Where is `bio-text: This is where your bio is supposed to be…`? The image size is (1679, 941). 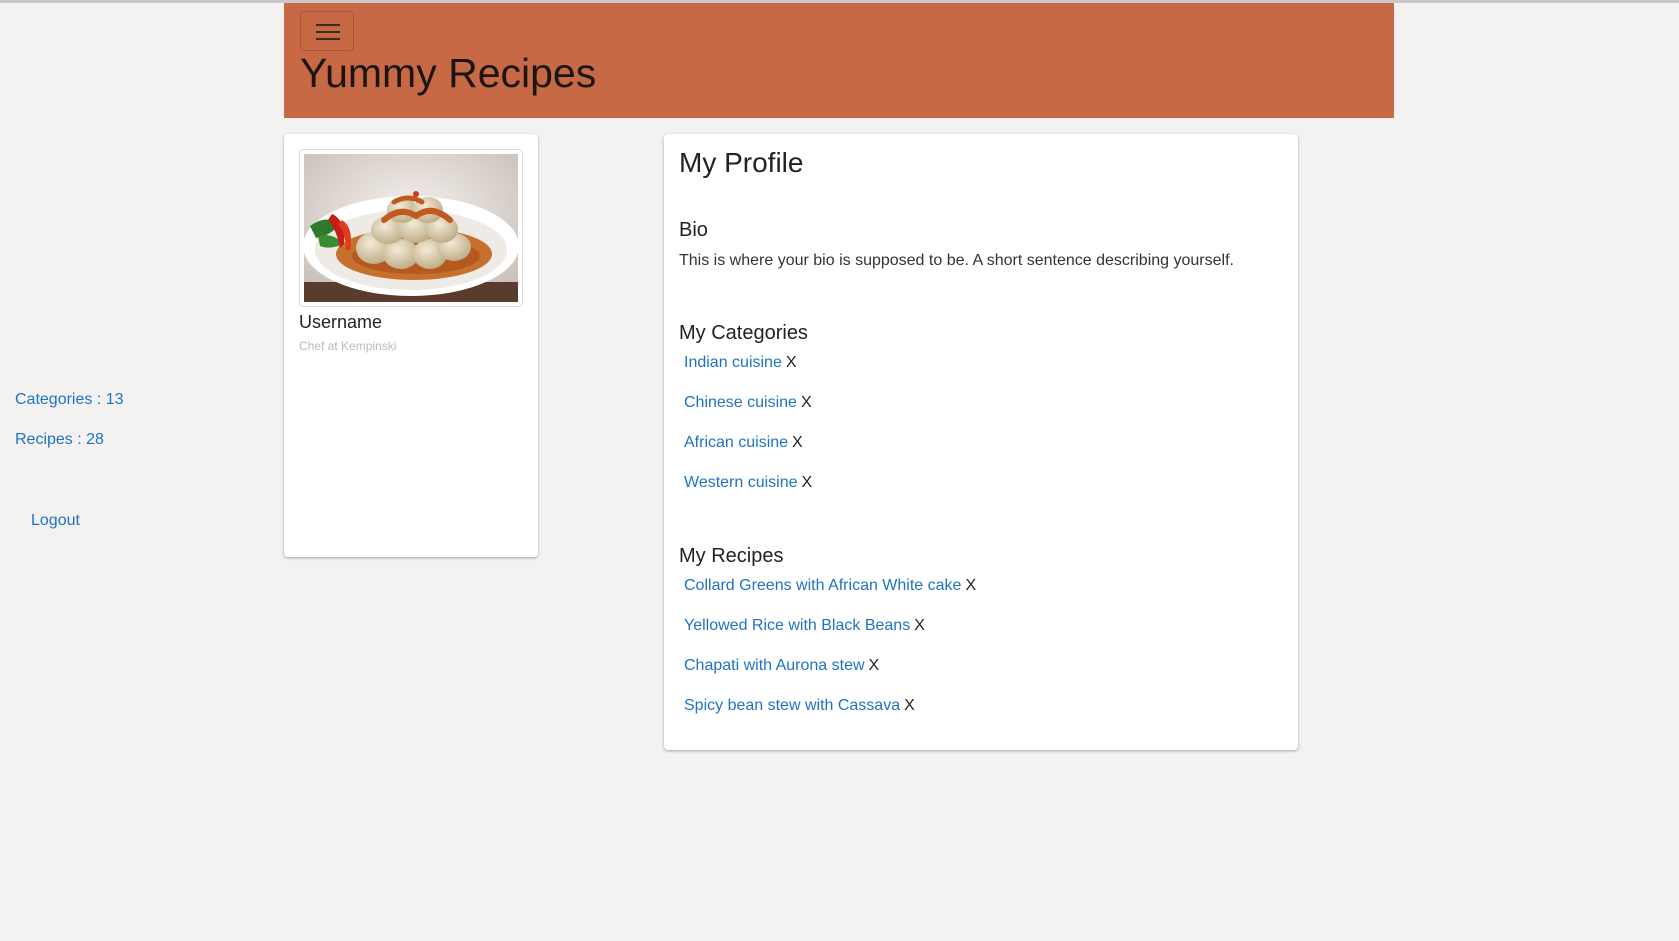
bio-text: This is where your bio is supposed to be… is located at coordinates (956, 260).